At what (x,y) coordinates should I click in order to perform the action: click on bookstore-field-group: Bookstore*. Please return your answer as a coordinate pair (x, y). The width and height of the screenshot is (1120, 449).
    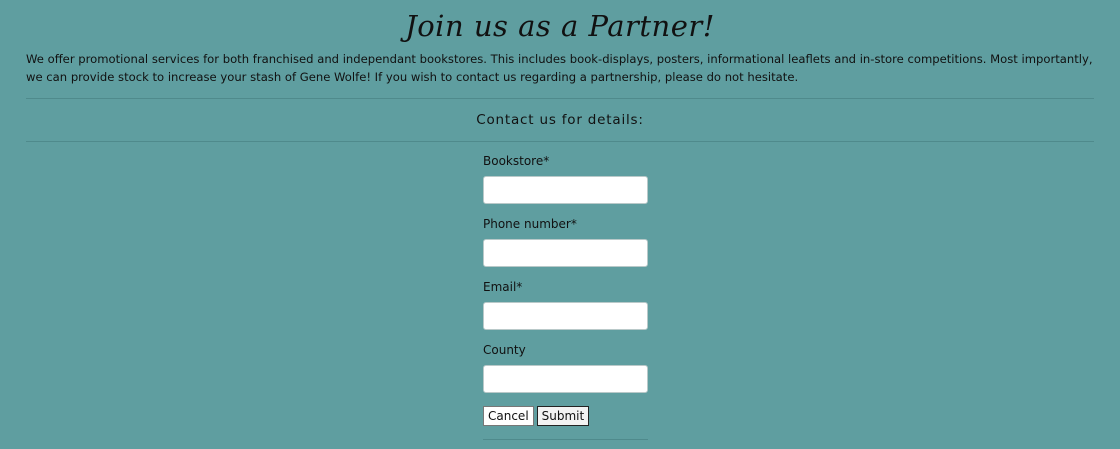
    Looking at the image, I should click on (565, 178).